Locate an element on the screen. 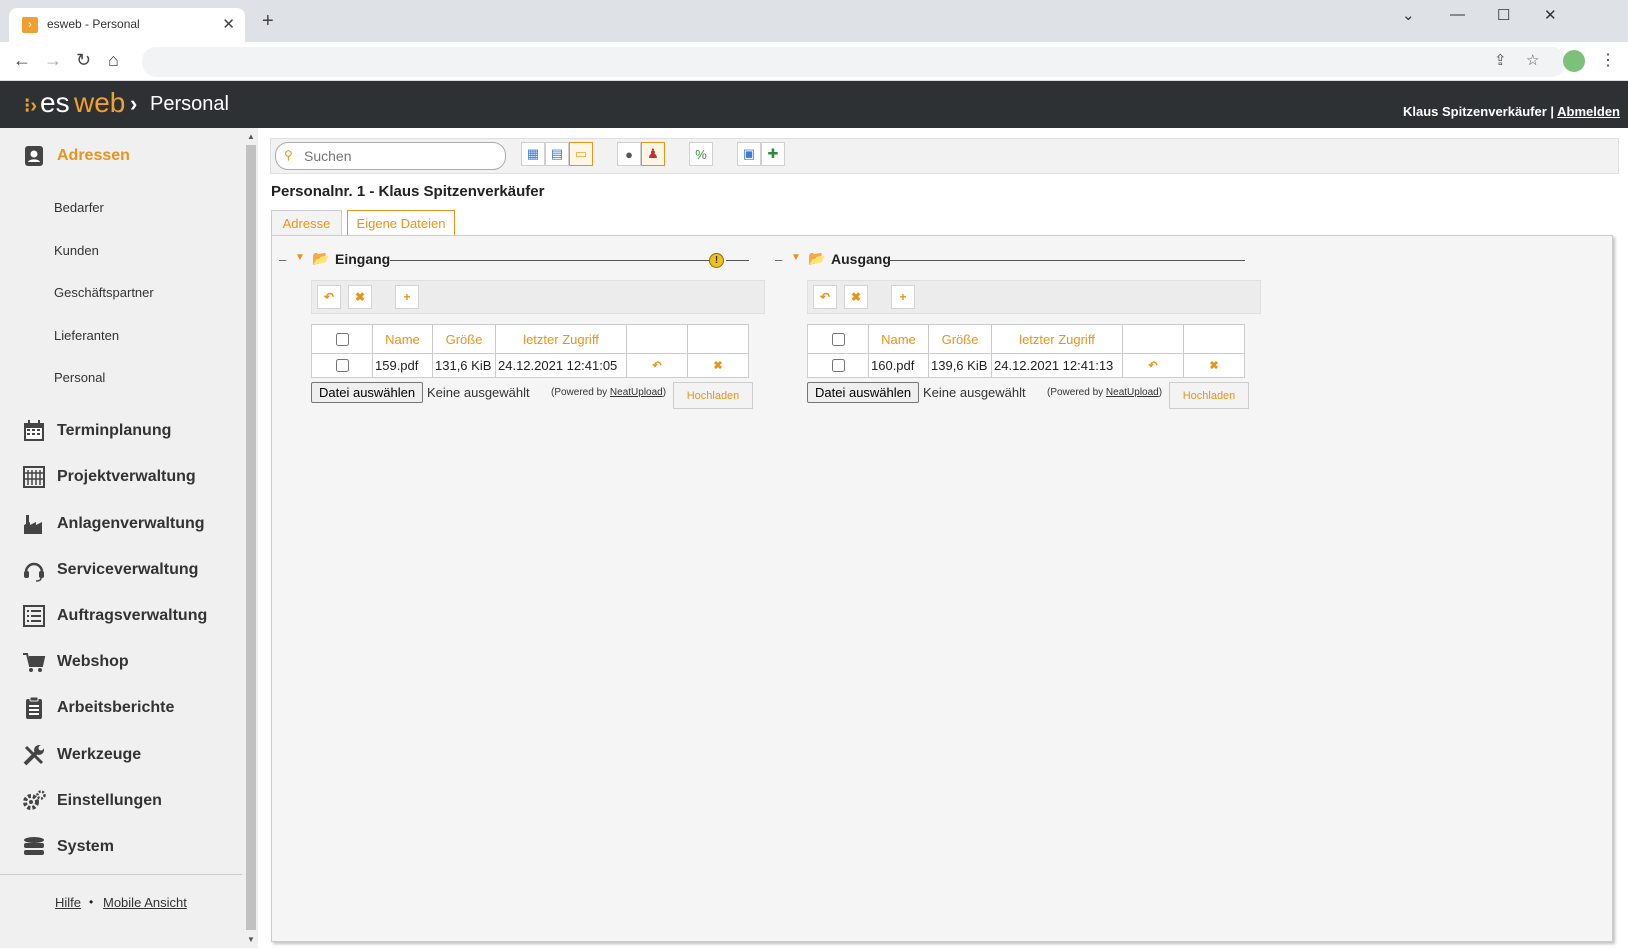 The width and height of the screenshot is (1628, 949). calendar-icon is located at coordinates (34, 430).